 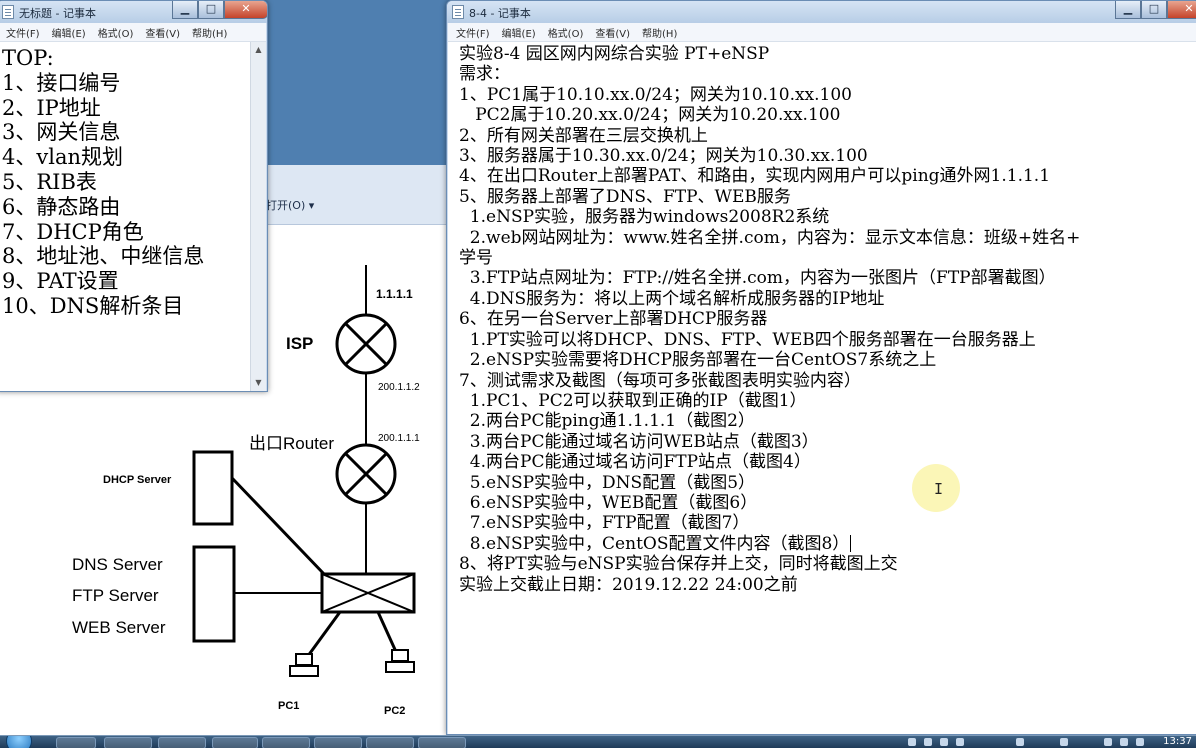 What do you see at coordinates (133, 12) in the screenshot?
I see `title-bar: 无标题 - 记事本 ▁ □ ✕` at bounding box center [133, 12].